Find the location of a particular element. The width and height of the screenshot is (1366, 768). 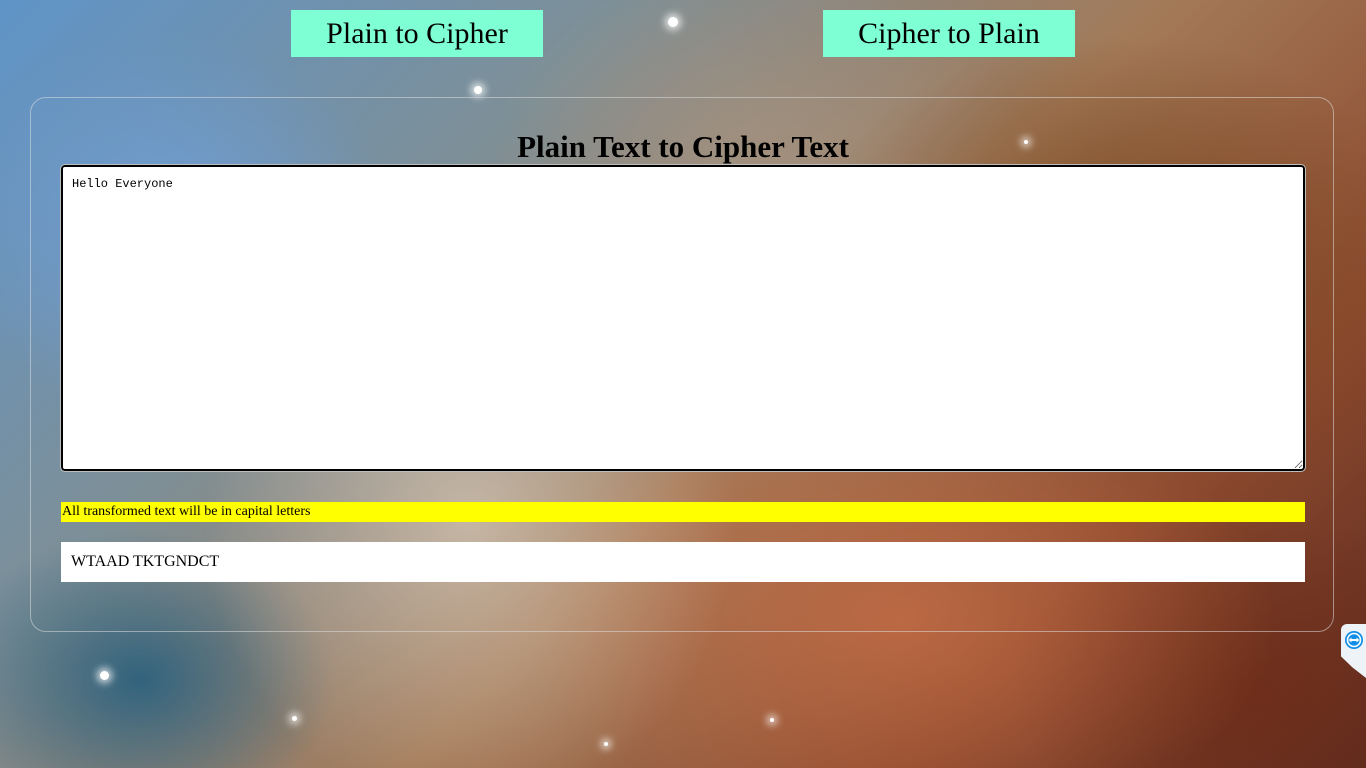

page-title: Plain Text to Cipher Text is located at coordinates (683, 146).